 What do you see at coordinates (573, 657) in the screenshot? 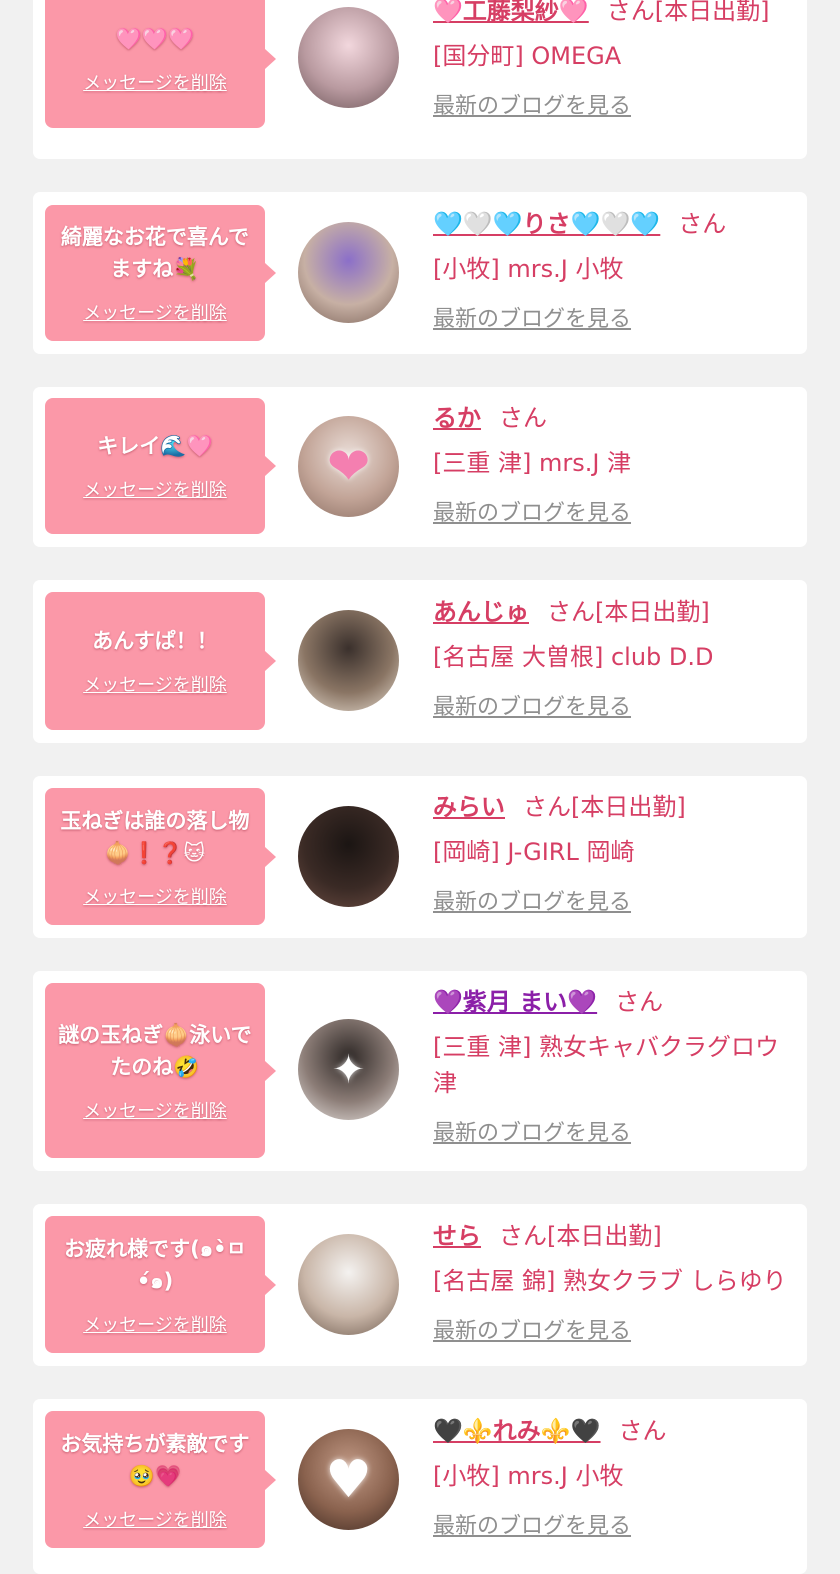
I see `shop-name: [名古屋 大曽根] club D.D` at bounding box center [573, 657].